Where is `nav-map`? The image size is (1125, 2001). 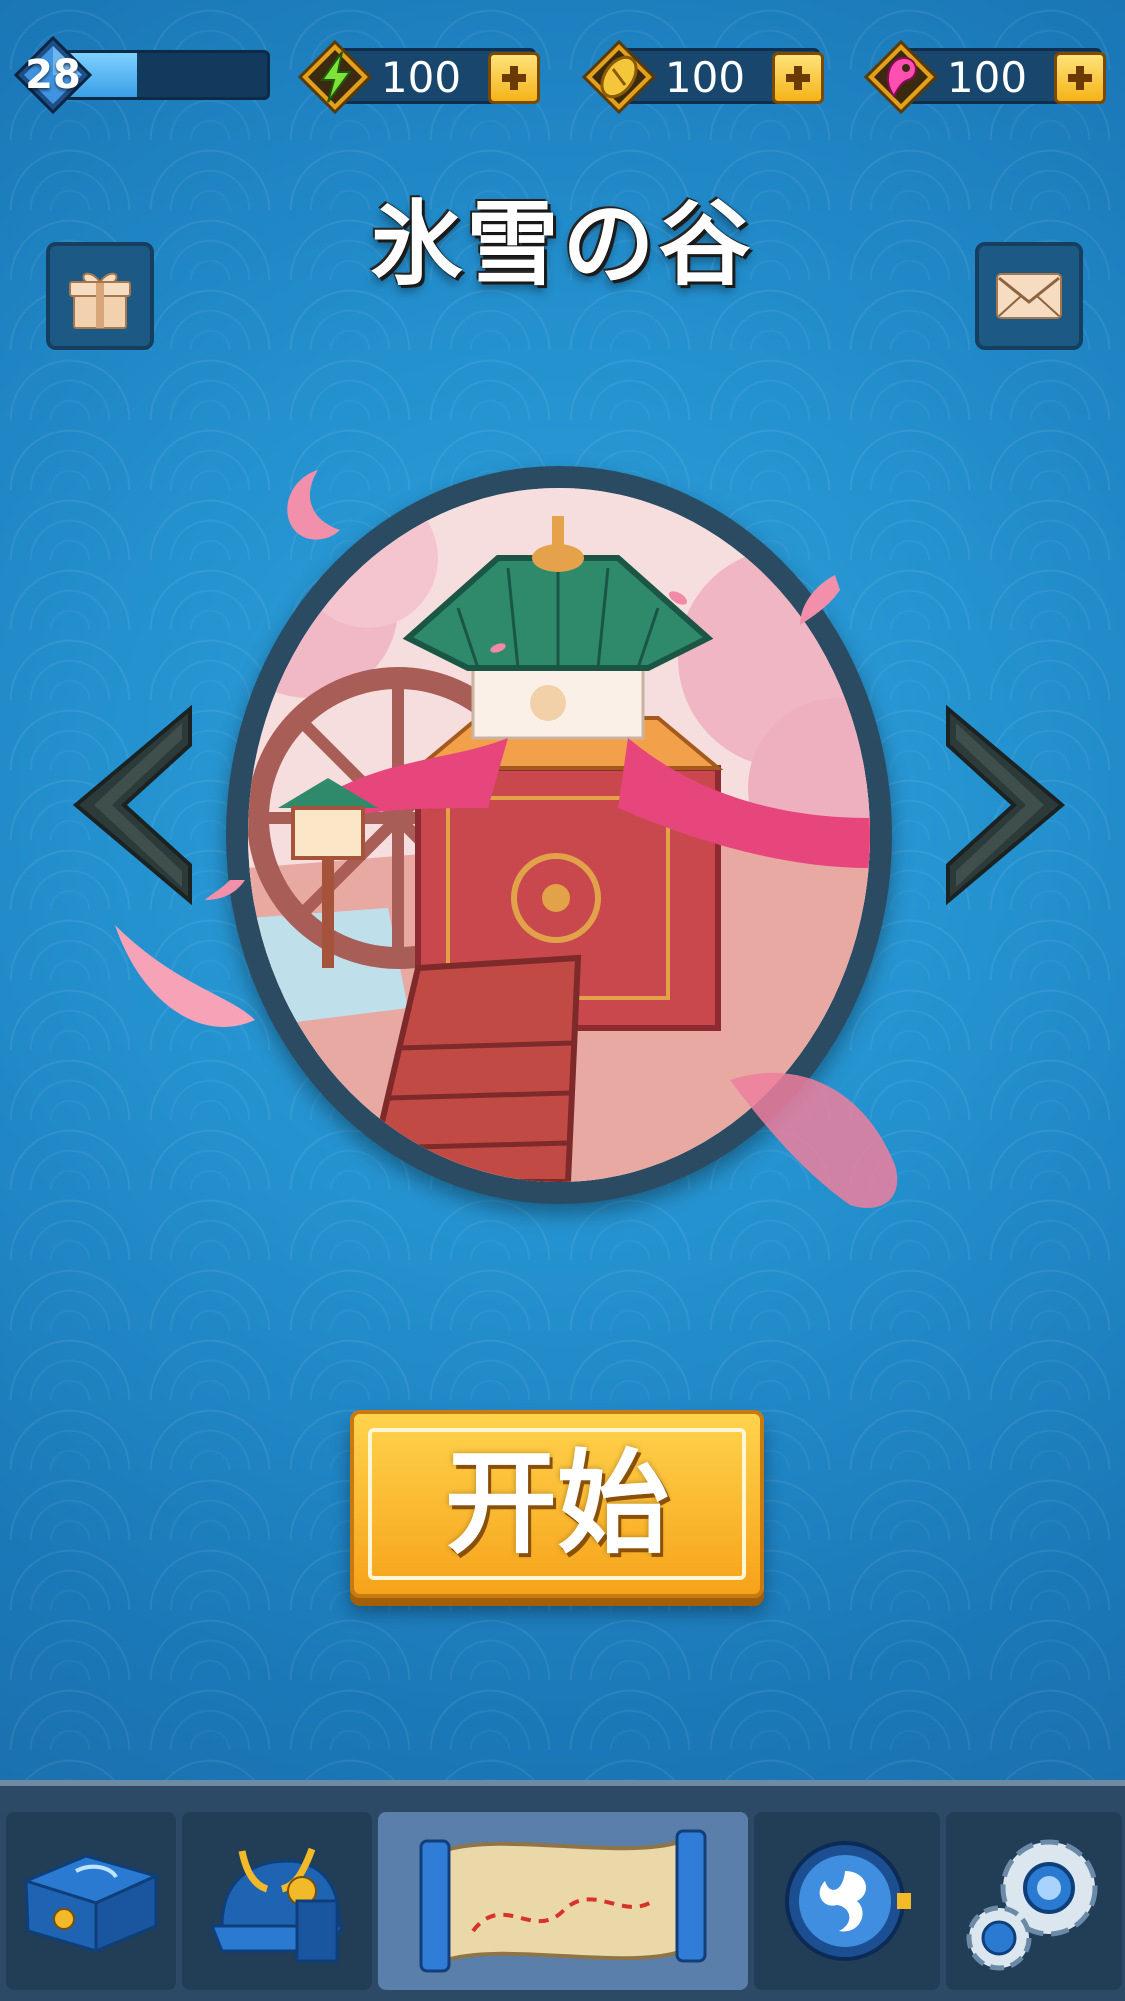
nav-map is located at coordinates (563, 1901).